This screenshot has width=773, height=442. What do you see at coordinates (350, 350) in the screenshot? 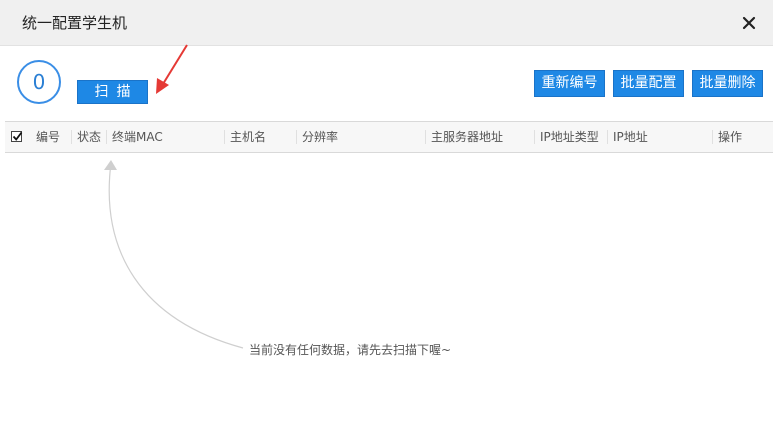
I see `empty-state-message: 当前没有任何数据，请先去扫描下喔~` at bounding box center [350, 350].